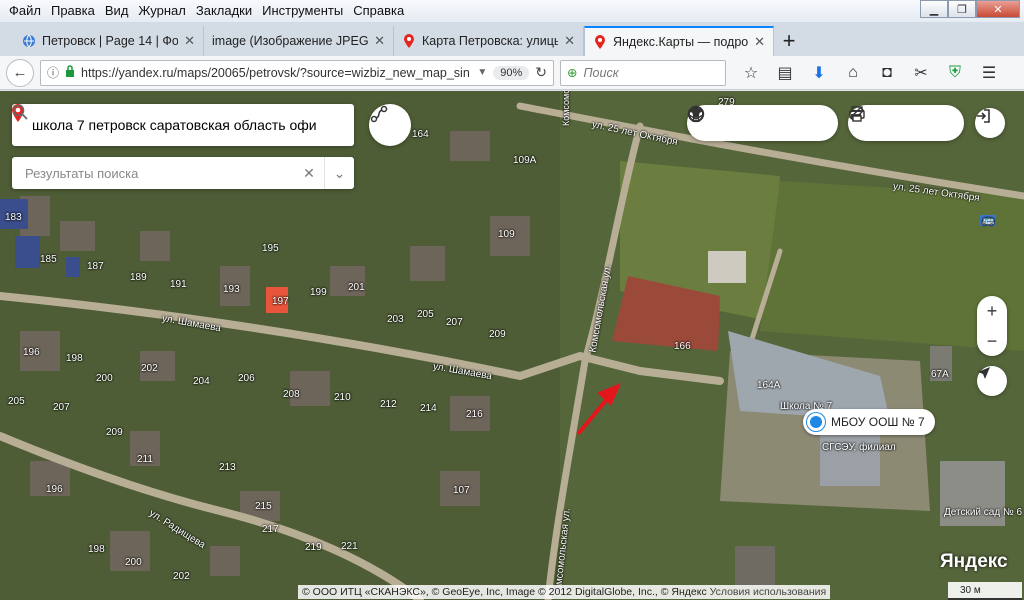  I want to click on tool-controls, so click(906, 123).